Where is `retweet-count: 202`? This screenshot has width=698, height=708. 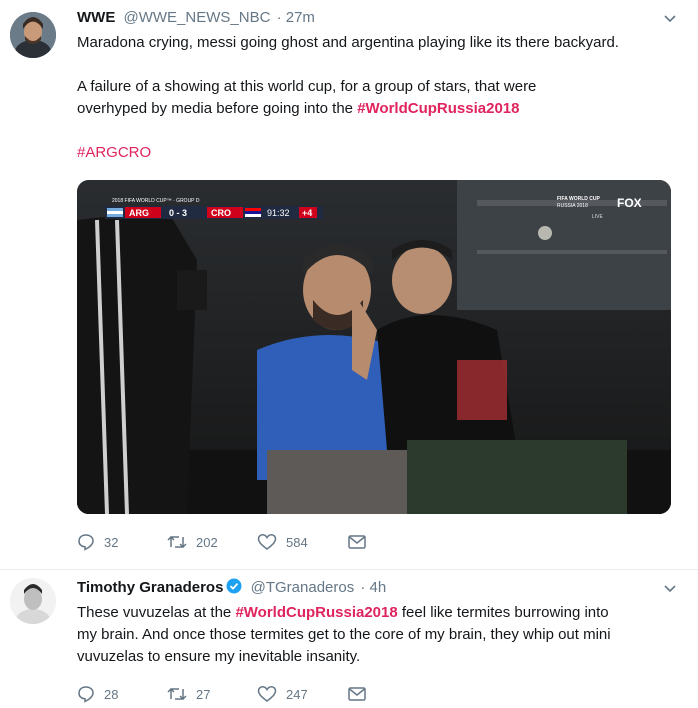
retweet-count: 202 is located at coordinates (207, 542).